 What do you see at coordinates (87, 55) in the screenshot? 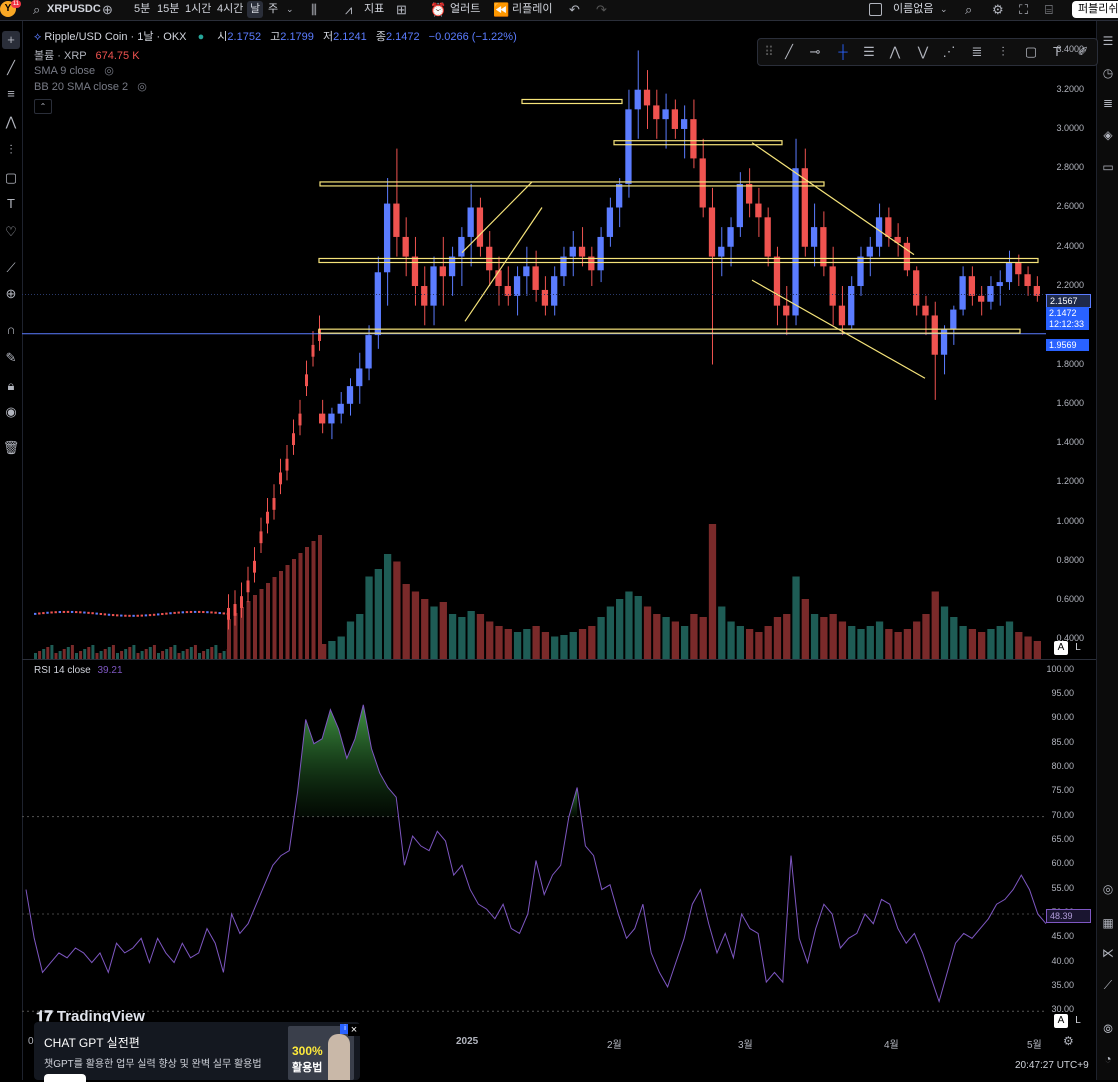
I see `volume-legend: 볼륨 · XRP 674.75 K` at bounding box center [87, 55].